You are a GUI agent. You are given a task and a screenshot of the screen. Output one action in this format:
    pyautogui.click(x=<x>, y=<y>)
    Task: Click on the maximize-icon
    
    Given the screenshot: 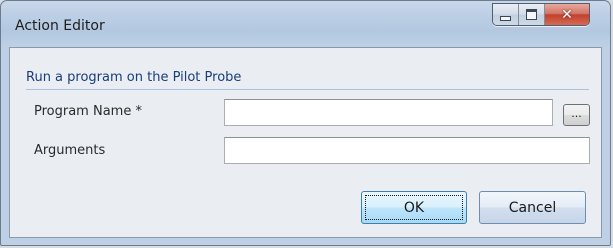 What is the action you would take?
    pyautogui.click(x=531, y=14)
    